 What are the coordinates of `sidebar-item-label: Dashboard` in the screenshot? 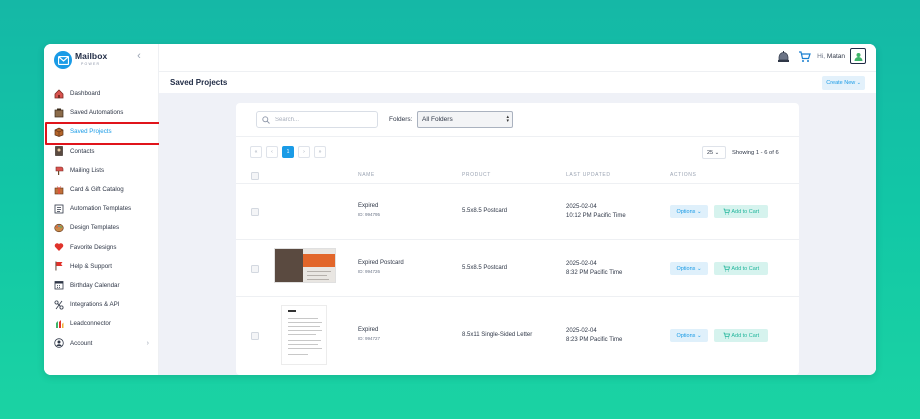 It's located at (85, 94).